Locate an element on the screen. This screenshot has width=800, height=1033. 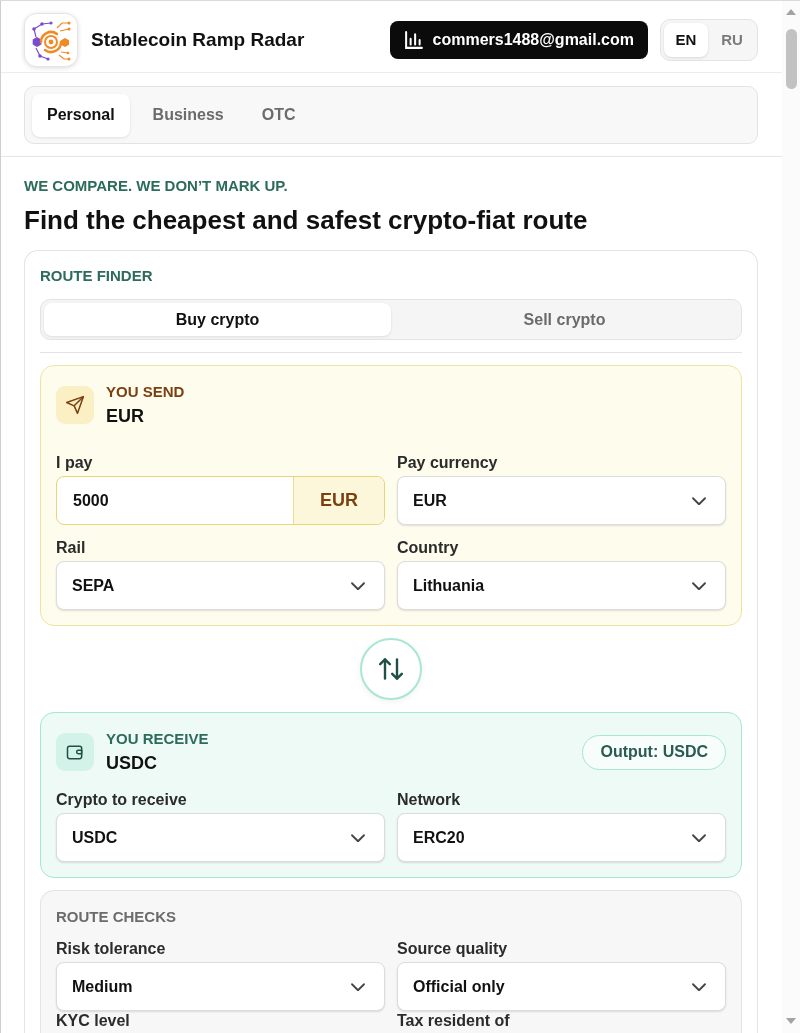
dropdown: Medium is located at coordinates (220, 986).